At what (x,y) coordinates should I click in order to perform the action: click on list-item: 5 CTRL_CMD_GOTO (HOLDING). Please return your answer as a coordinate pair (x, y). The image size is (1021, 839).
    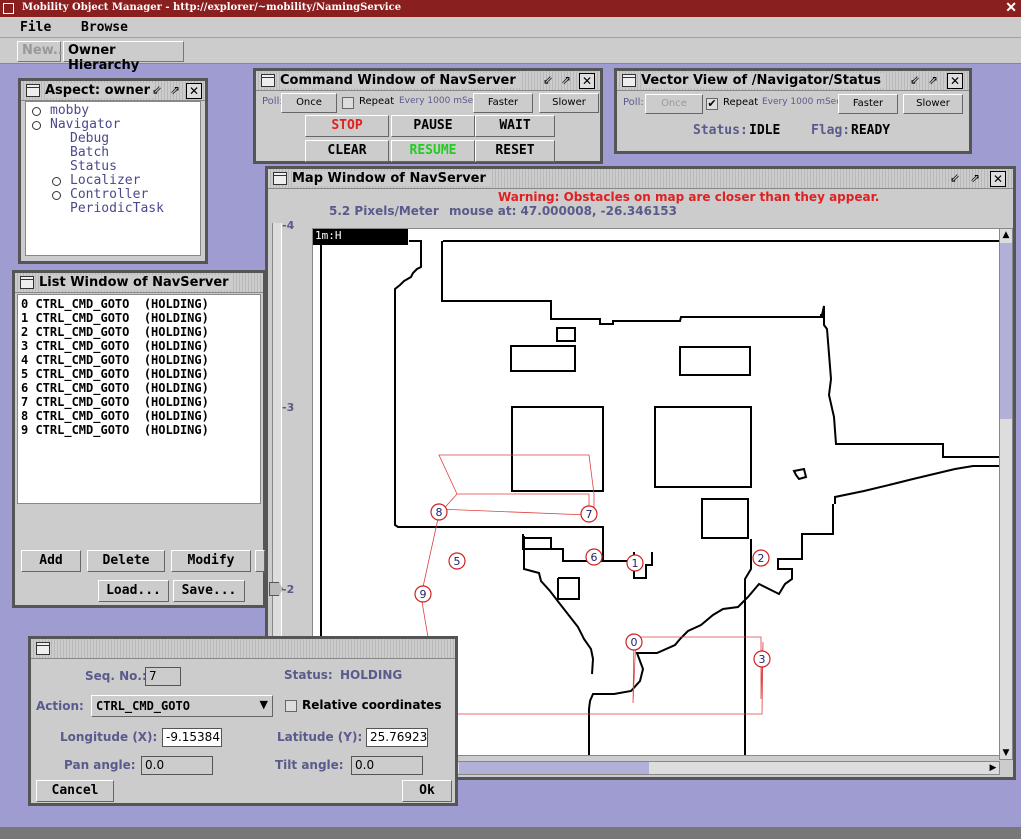
    Looking at the image, I should click on (115, 374).